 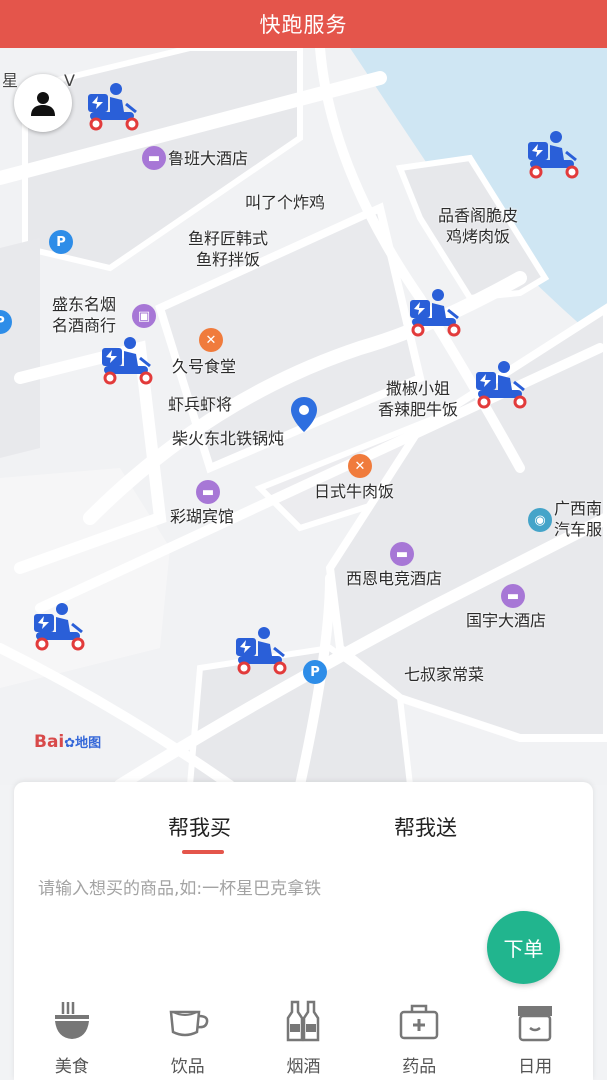 I want to click on poi-caihu: 彩瑚宾馆, so click(x=202, y=516).